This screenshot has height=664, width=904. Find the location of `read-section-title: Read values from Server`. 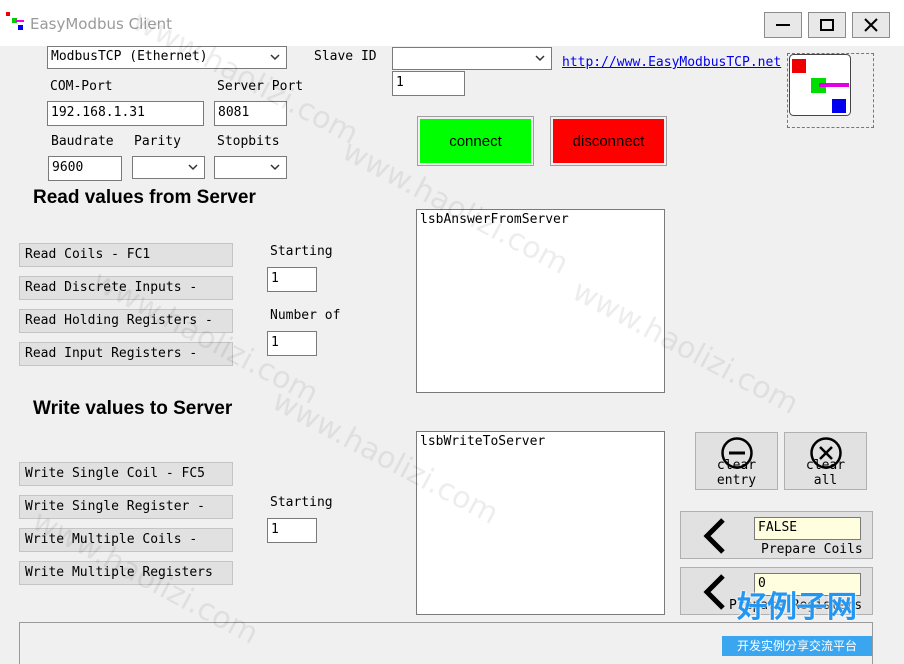

read-section-title: Read values from Server is located at coordinates (144, 197).